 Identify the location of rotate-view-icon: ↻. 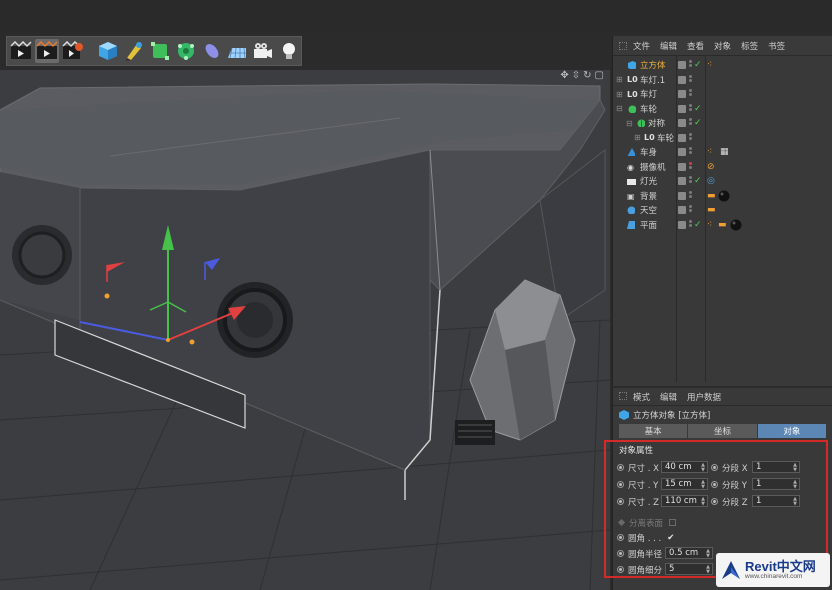
(587, 75).